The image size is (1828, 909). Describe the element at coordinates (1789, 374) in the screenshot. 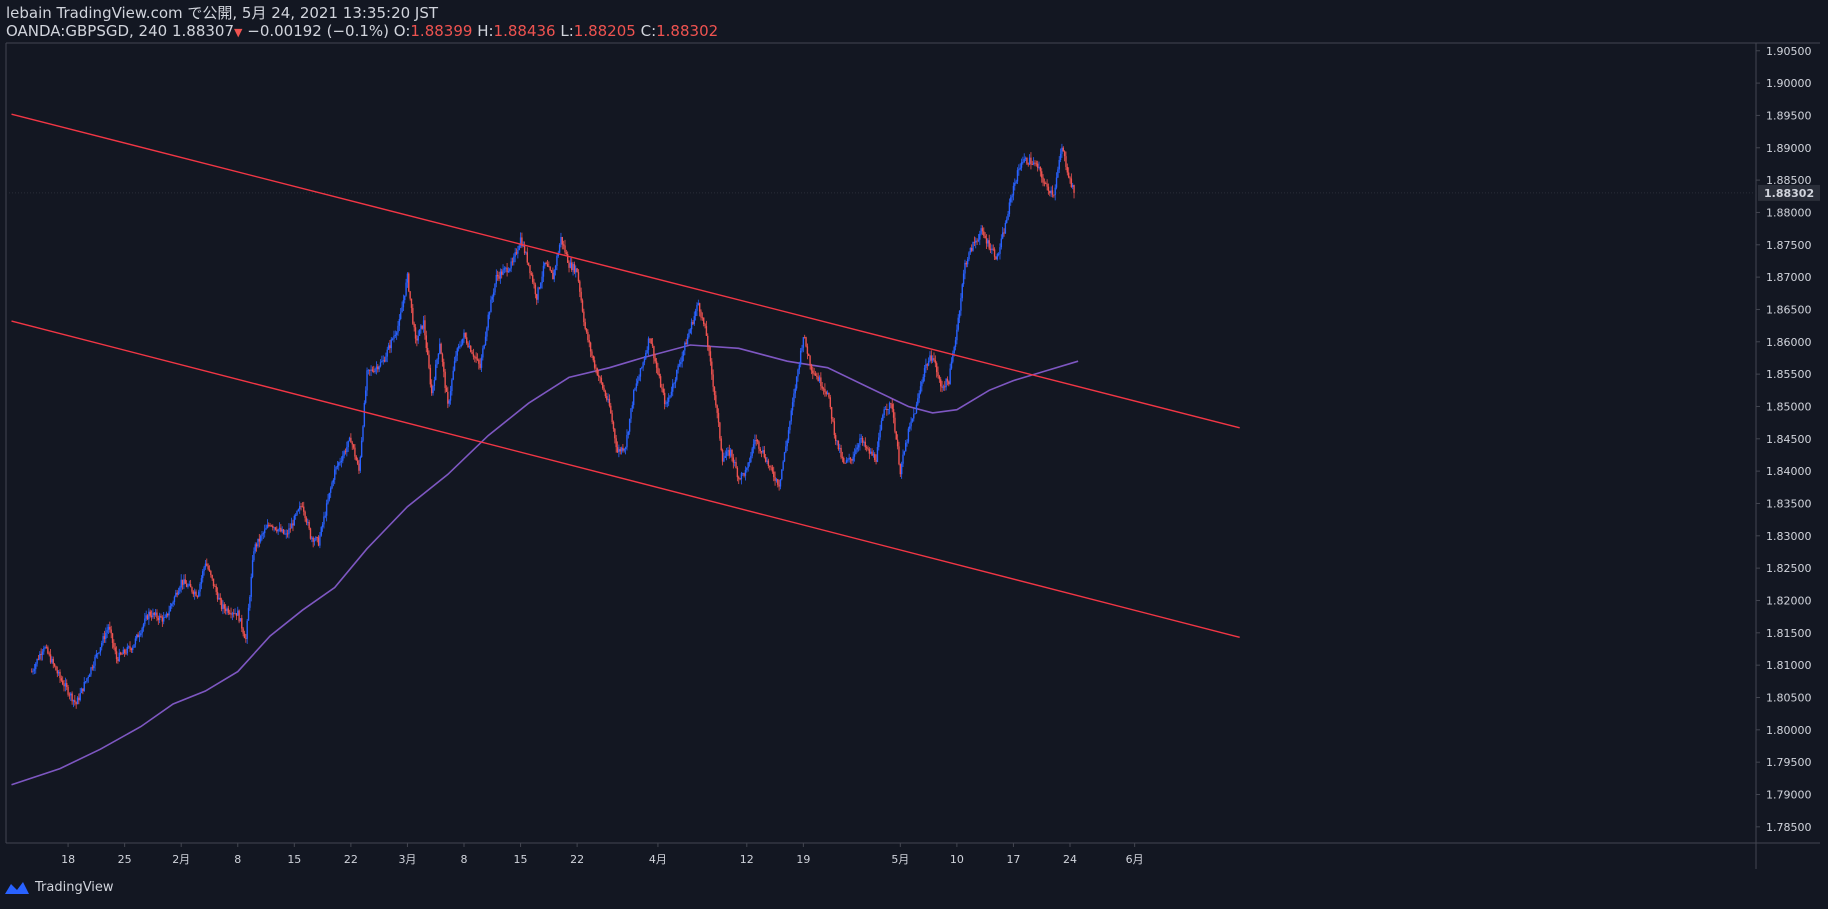

I see `price-tick-label: 1.85500` at that location.